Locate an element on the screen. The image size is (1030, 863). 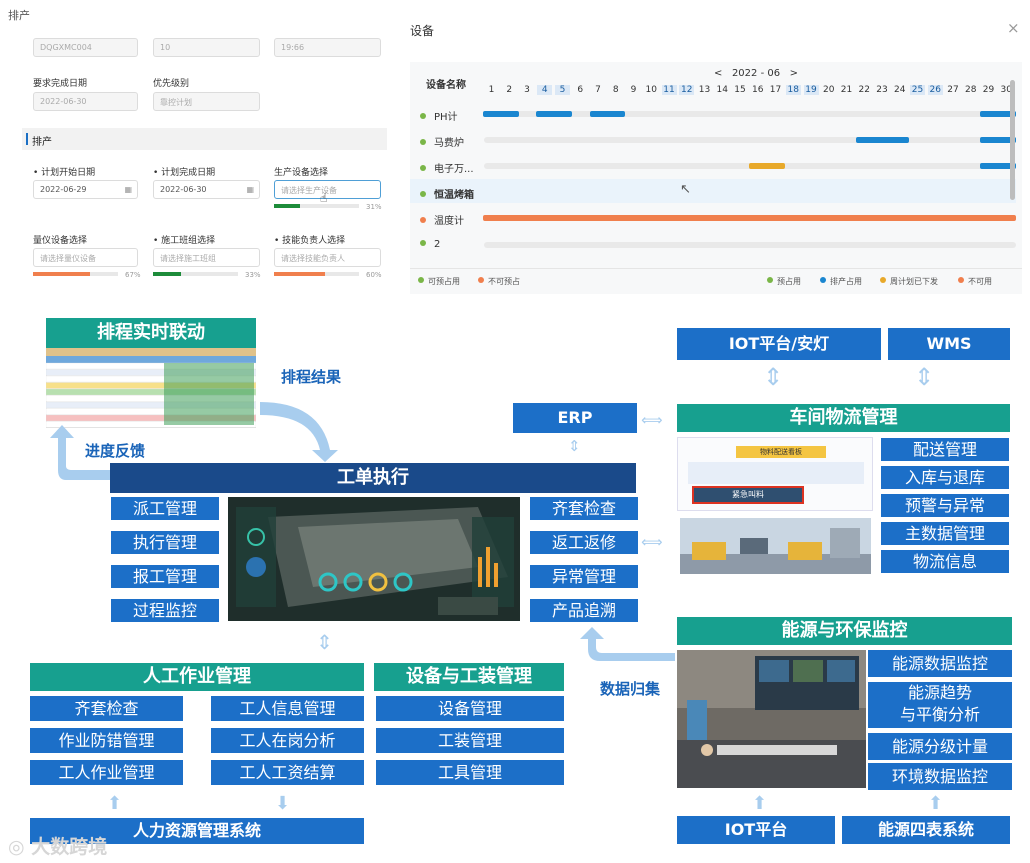
energy-meters-box: 能源四表系统 is located at coordinates (926, 830).